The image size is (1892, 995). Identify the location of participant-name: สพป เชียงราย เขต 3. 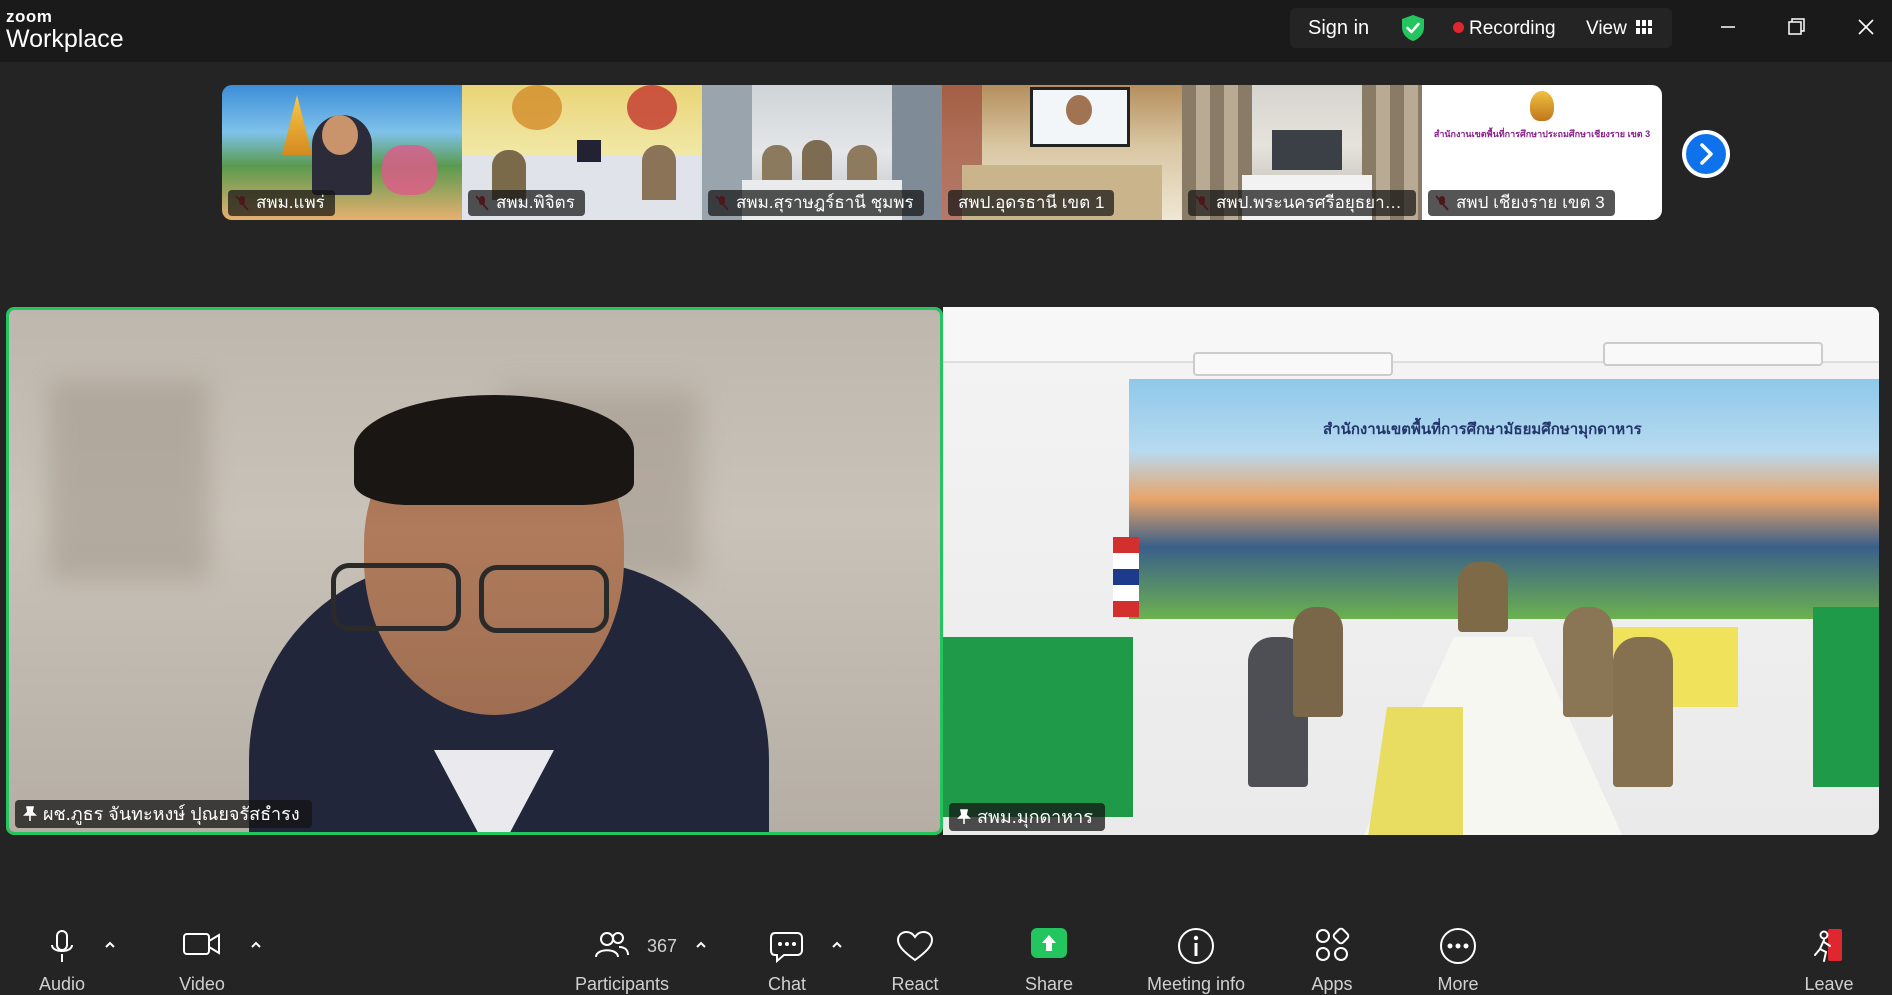
(1521, 203).